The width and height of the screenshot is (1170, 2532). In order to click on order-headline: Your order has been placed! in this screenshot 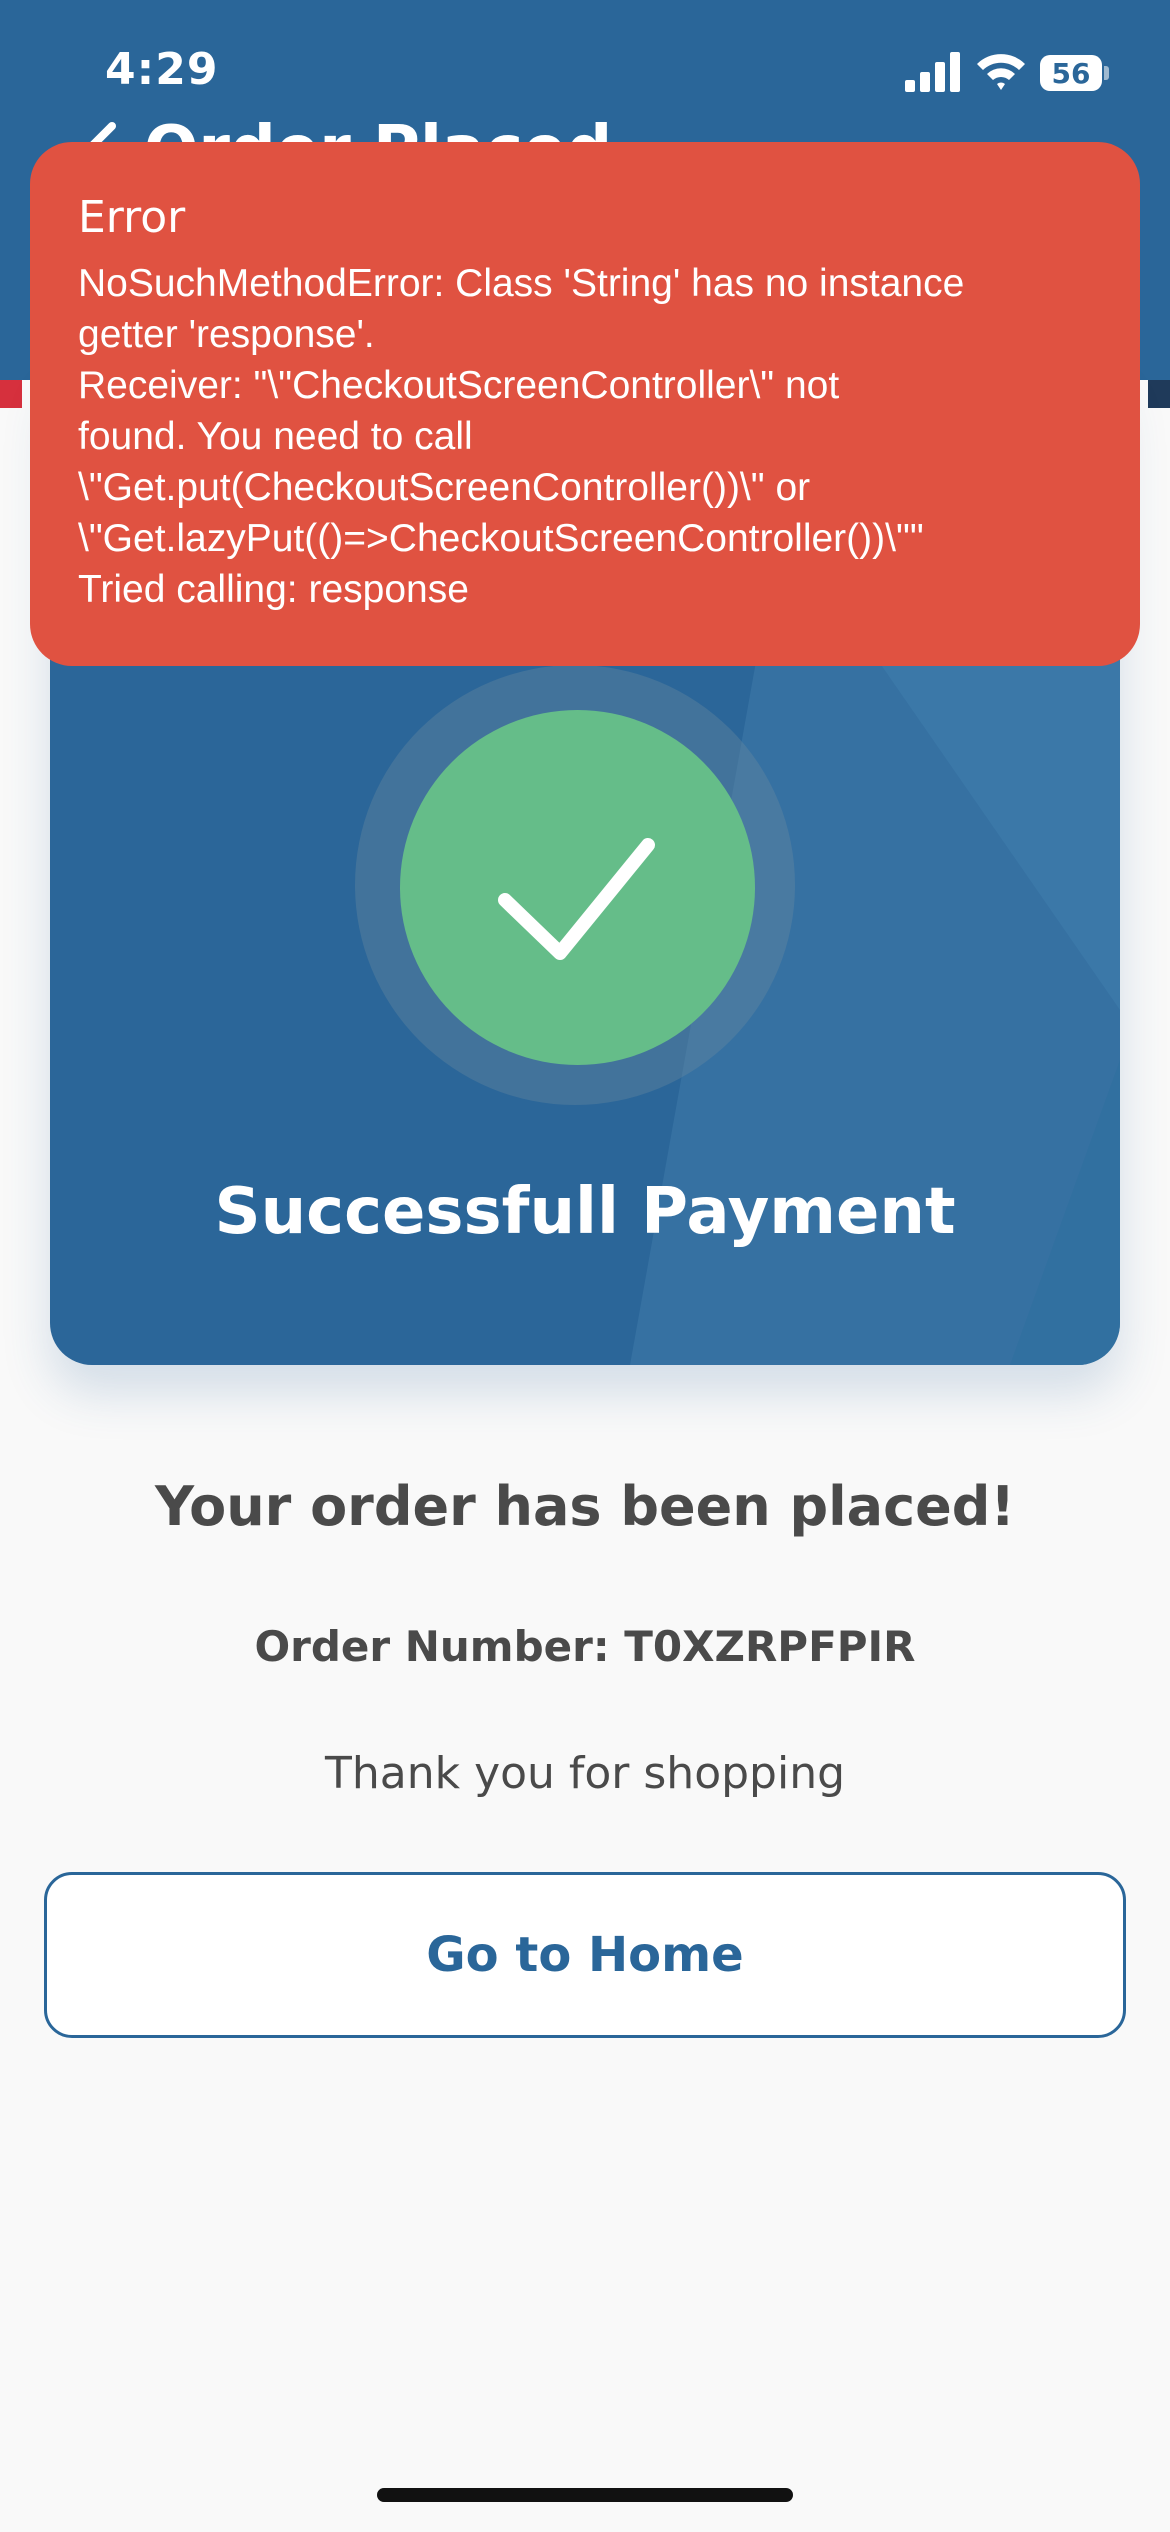, I will do `click(585, 1506)`.